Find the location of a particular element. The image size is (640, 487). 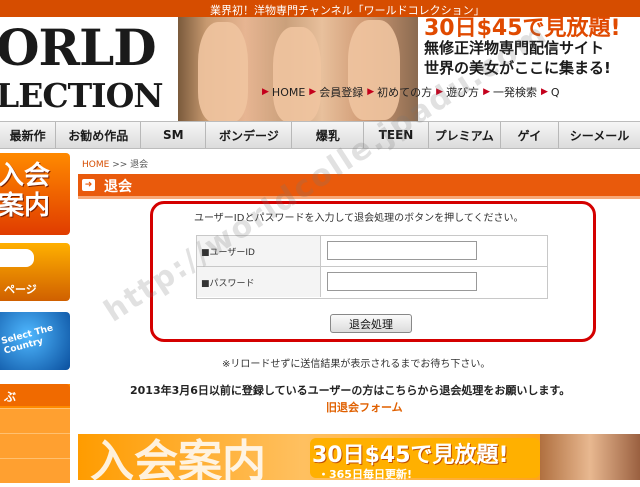

sidebar-country-banner: Select The Country is located at coordinates (35, 341).